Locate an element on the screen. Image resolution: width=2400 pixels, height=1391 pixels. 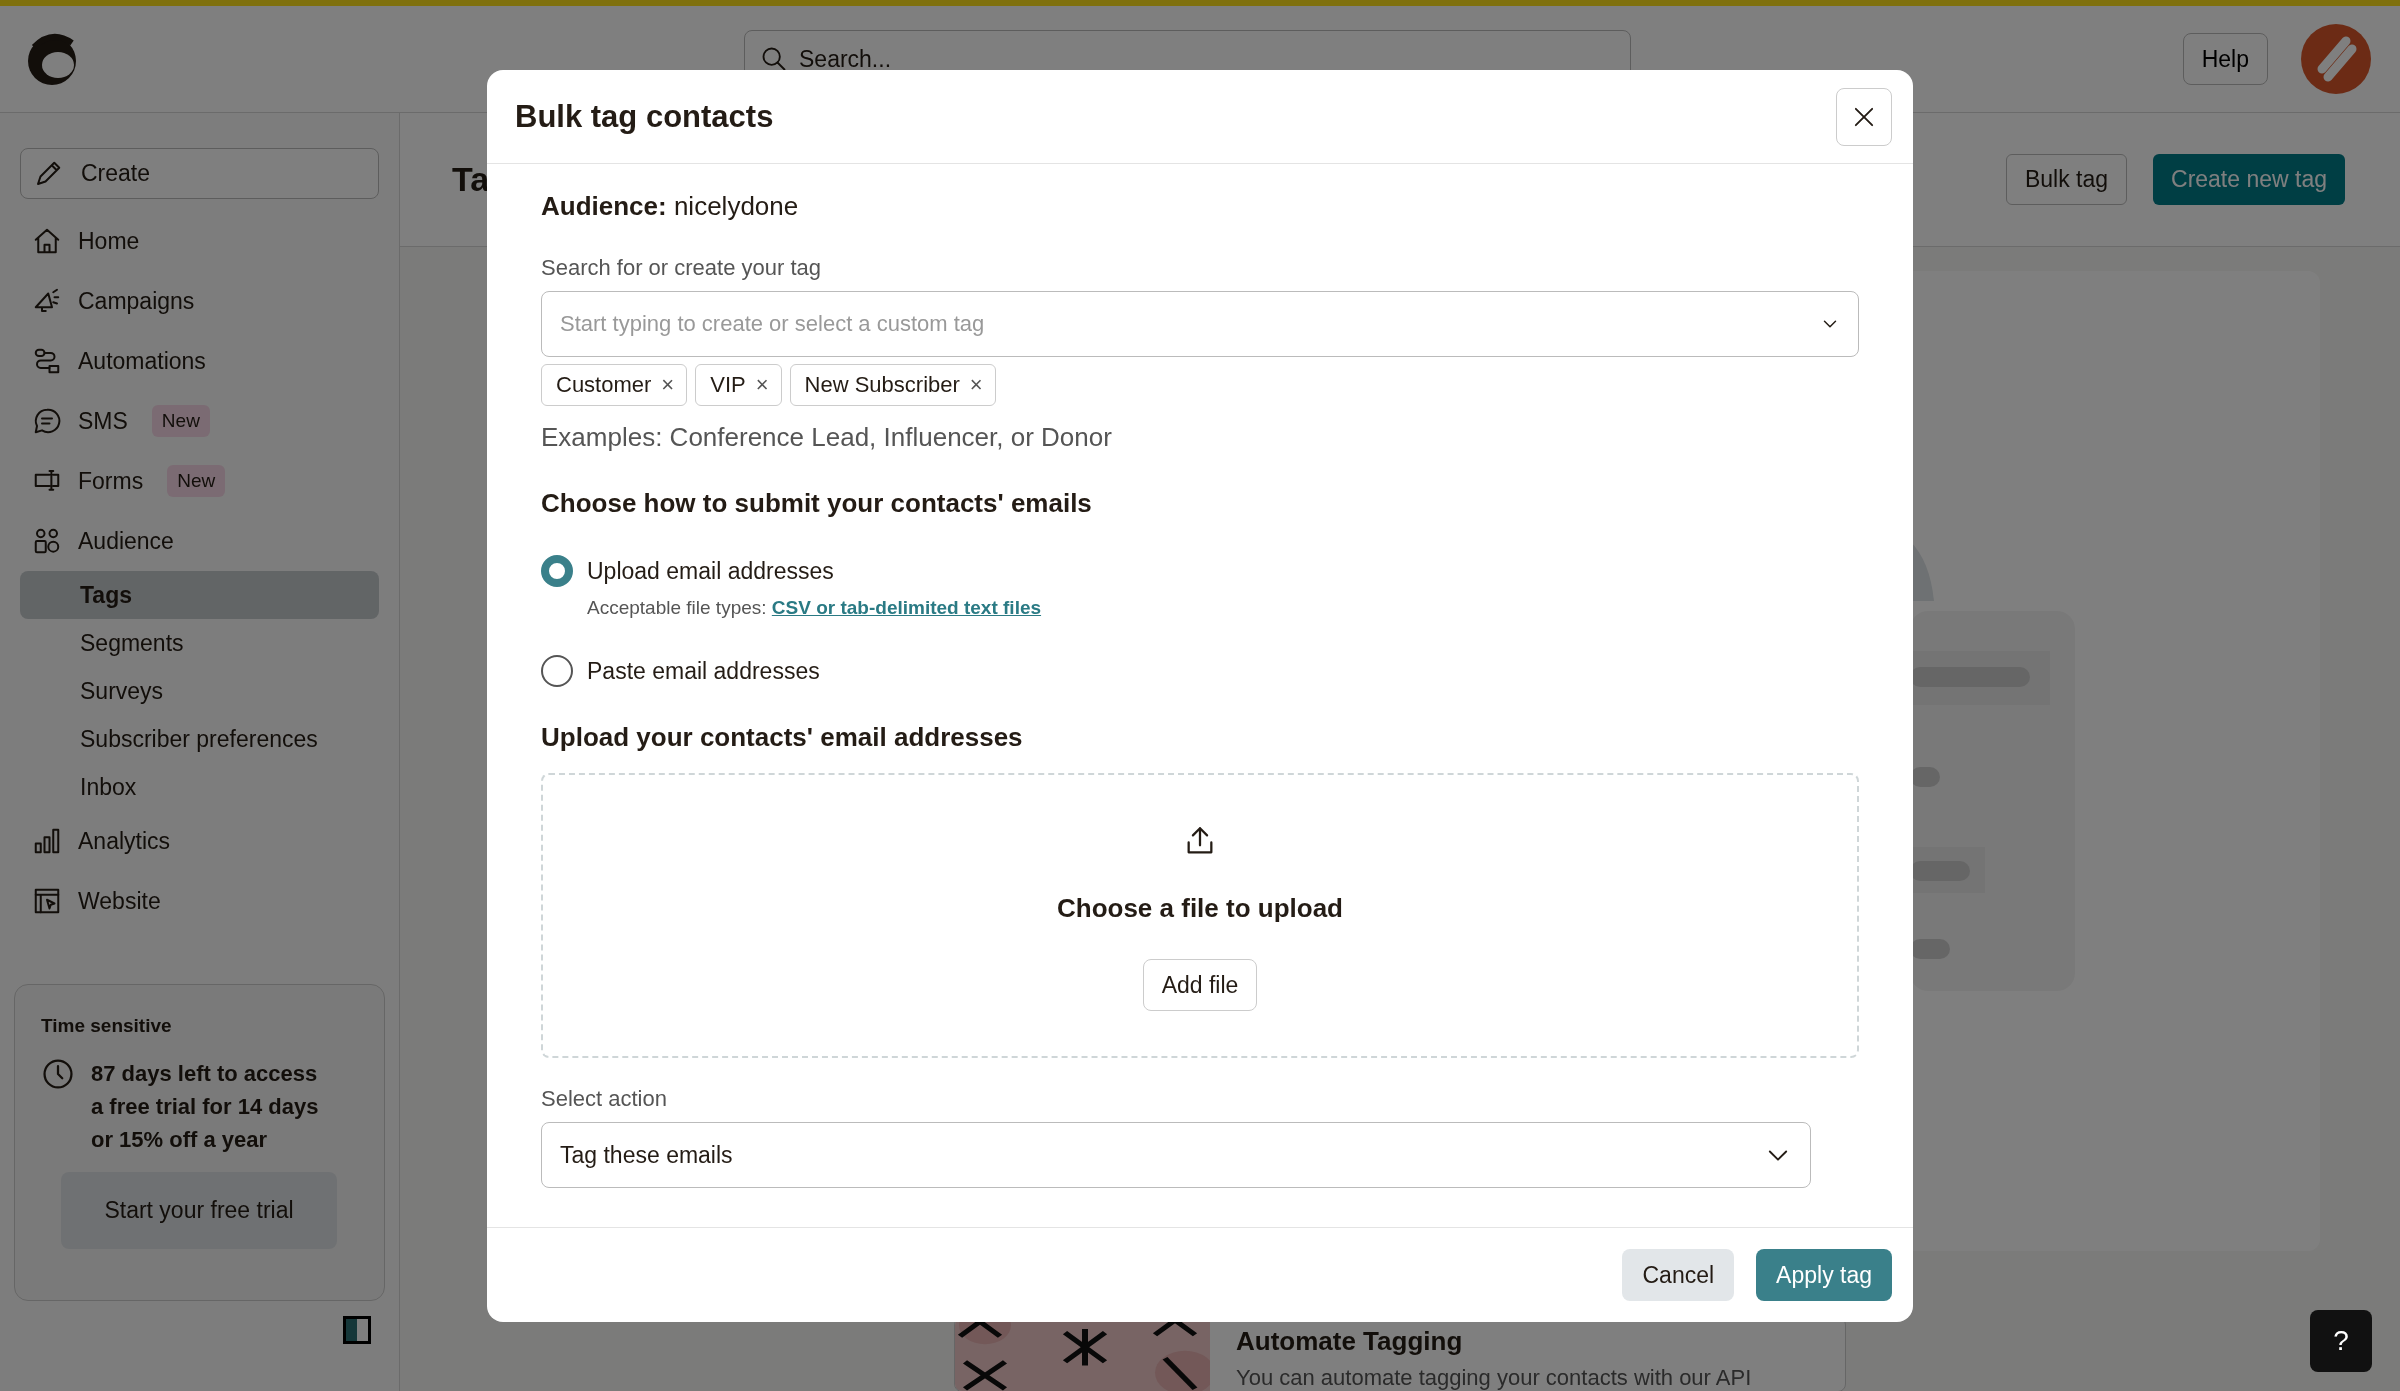
audience-text: Audience: nicelydone is located at coordinates (670, 206).